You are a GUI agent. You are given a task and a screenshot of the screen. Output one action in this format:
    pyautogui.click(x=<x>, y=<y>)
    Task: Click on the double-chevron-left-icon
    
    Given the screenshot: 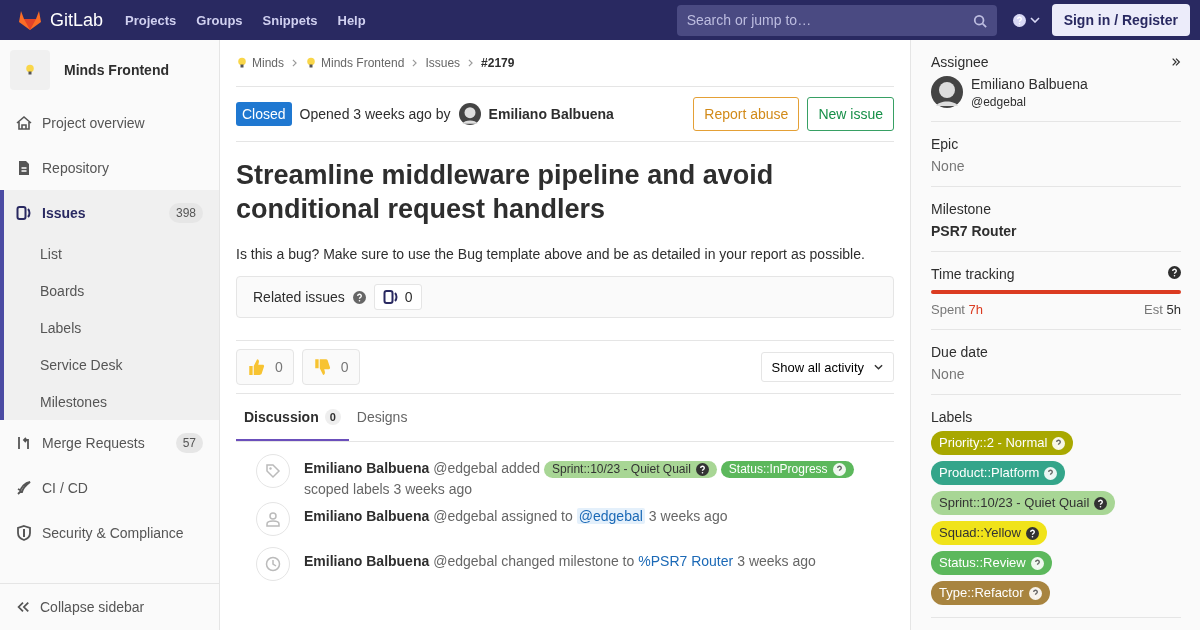 What is the action you would take?
    pyautogui.click(x=23, y=607)
    